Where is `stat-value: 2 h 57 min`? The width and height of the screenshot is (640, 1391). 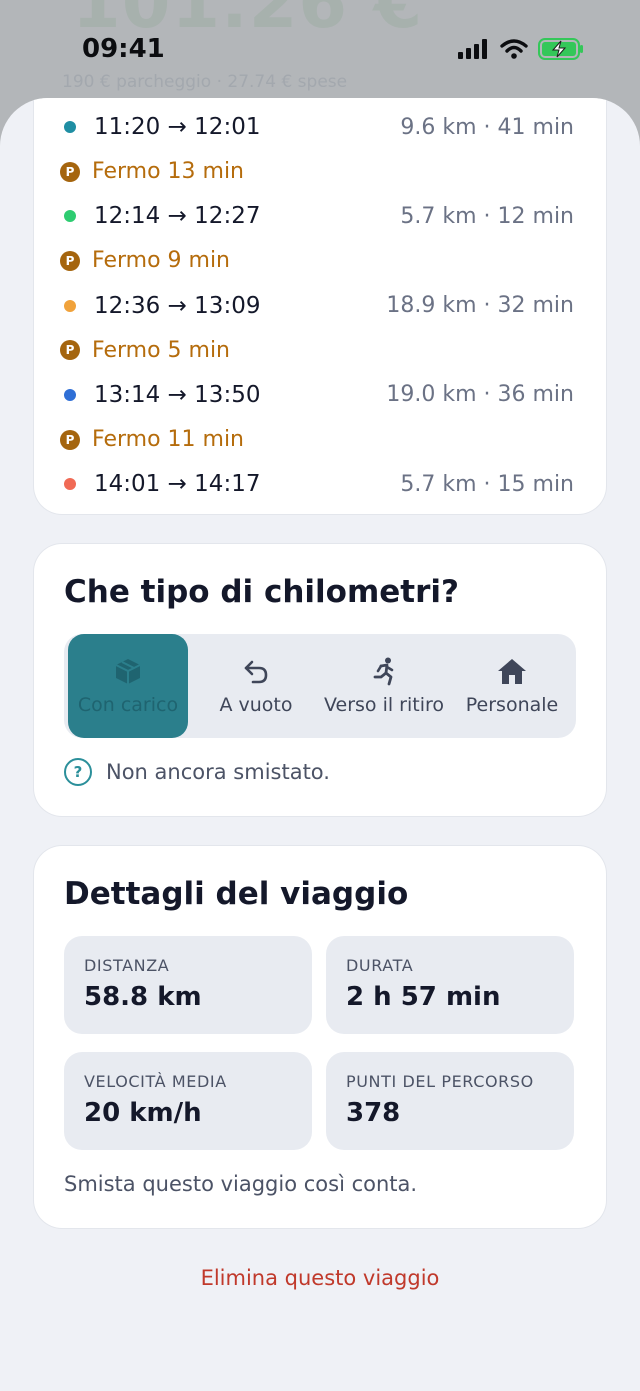 stat-value: 2 h 57 min is located at coordinates (423, 997).